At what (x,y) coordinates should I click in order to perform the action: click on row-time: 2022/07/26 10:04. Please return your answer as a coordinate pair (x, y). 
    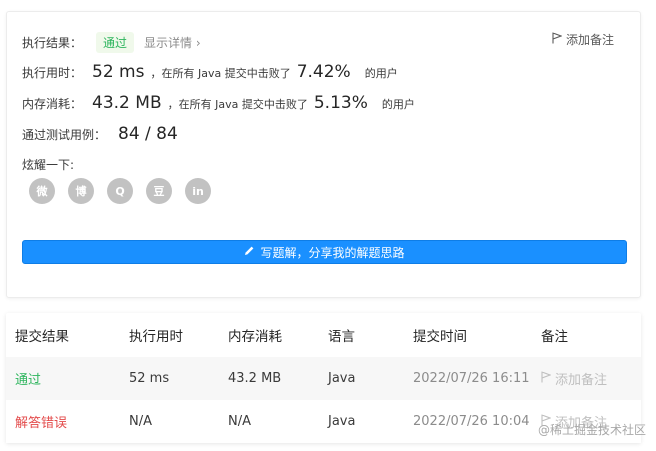
    Looking at the image, I should click on (471, 421).